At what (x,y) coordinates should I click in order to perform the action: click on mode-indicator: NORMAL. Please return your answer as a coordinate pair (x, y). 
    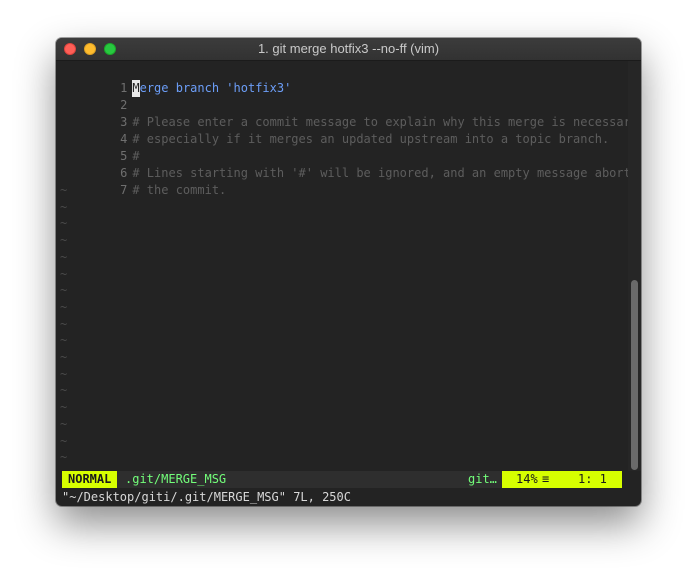
    Looking at the image, I should click on (90, 479).